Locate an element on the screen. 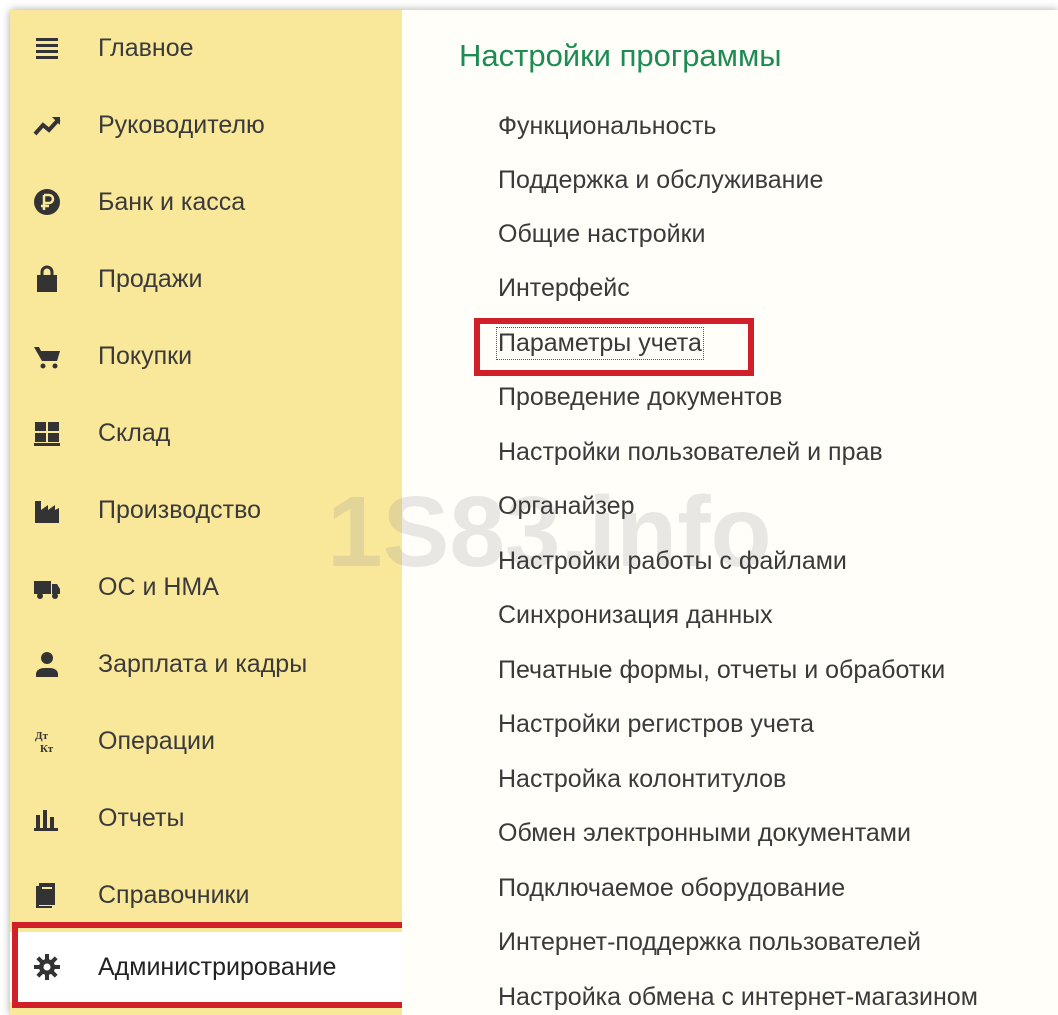 The width and height of the screenshot is (1058, 1015). link-interface: Интерфейс is located at coordinates (564, 288).